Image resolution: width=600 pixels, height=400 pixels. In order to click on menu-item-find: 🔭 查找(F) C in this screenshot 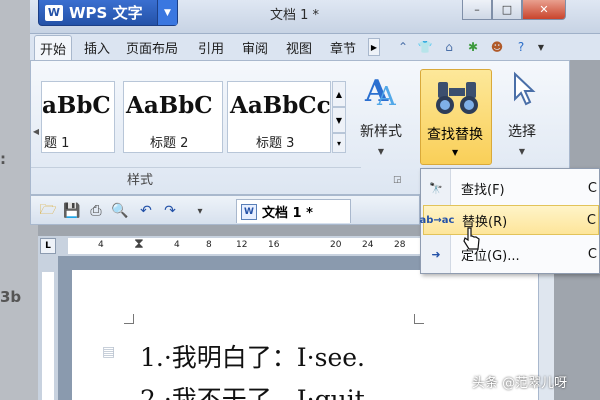, I will do `click(511, 188)`.